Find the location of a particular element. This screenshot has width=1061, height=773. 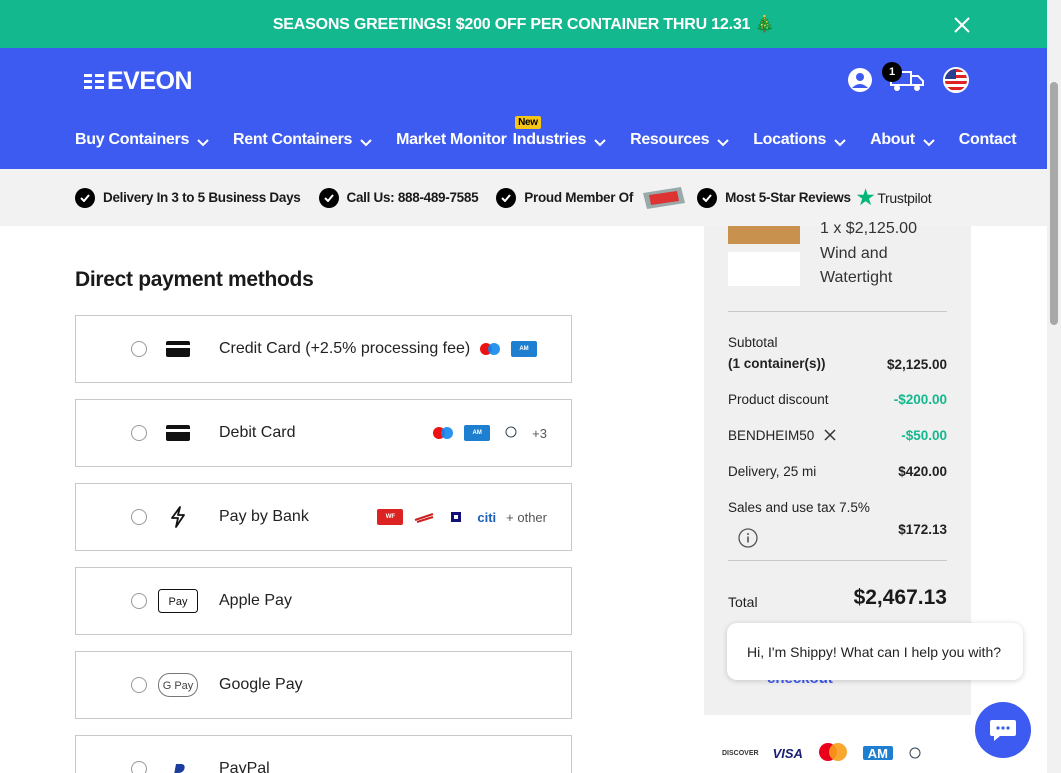

nav-buy-containers: Buy Containers is located at coordinates (142, 140).